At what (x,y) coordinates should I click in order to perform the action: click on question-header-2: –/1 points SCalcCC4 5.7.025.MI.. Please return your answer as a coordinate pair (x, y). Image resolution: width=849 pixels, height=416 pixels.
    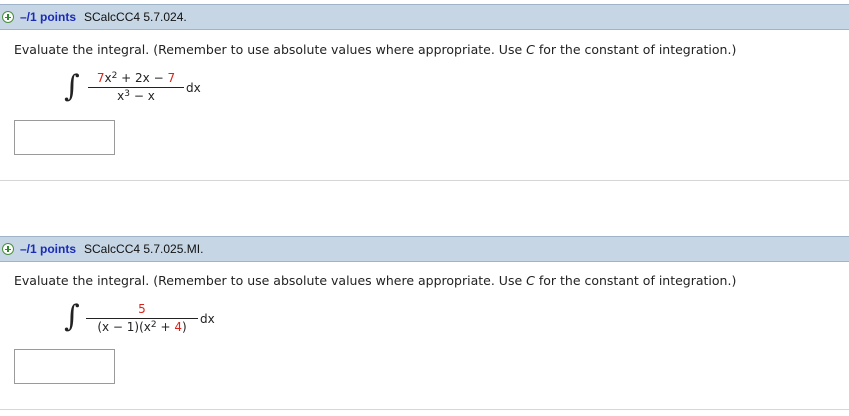
    Looking at the image, I should click on (424, 249).